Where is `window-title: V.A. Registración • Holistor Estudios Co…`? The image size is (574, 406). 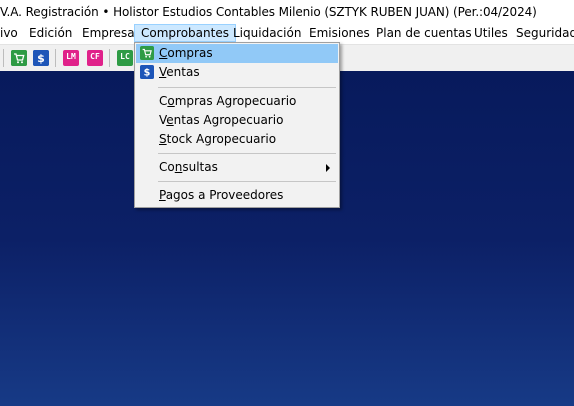
window-title: V.A. Registración • Holistor Estudios Co… is located at coordinates (268, 12).